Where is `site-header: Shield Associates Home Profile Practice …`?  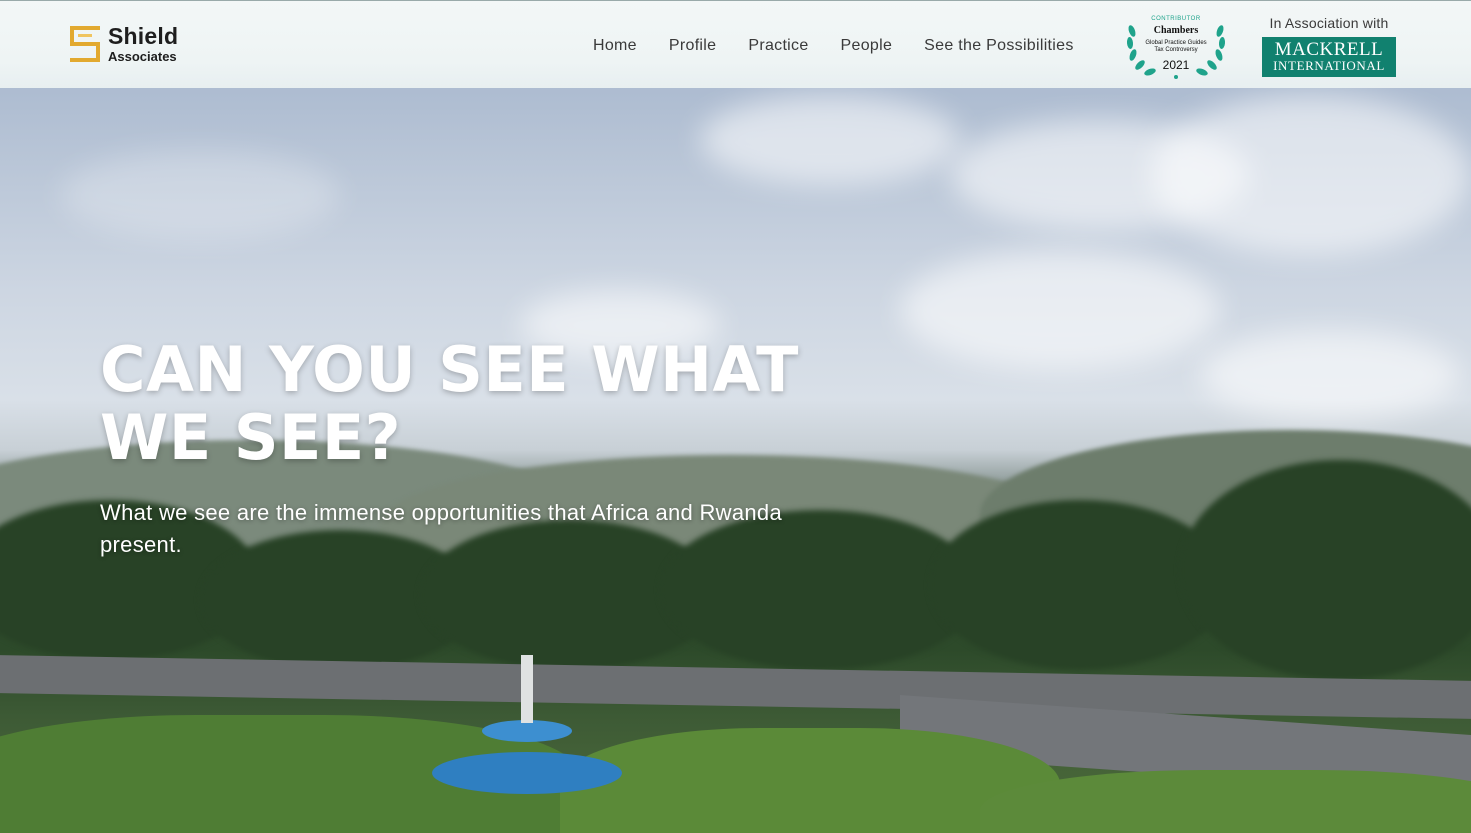
site-header: Shield Associates Home Profile Practice … is located at coordinates (735, 44).